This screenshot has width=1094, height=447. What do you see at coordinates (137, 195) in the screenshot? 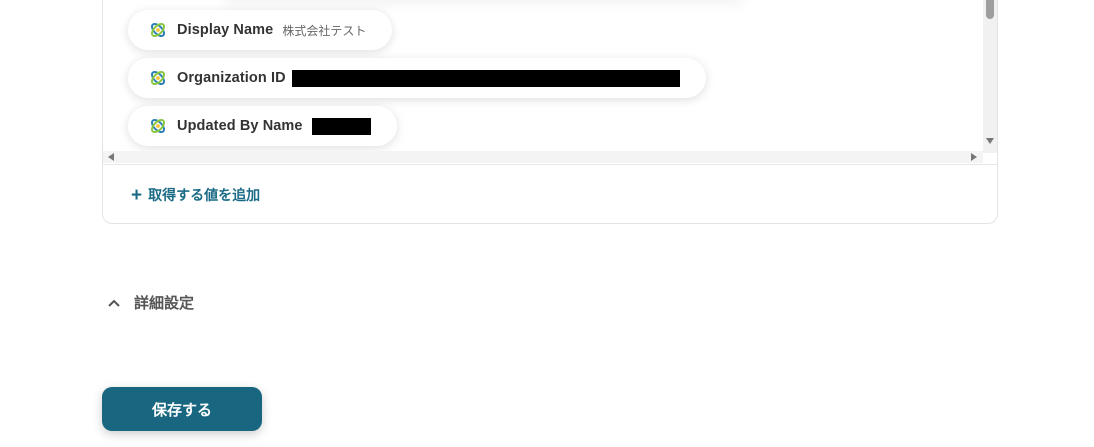
I see `plus-icon: +` at bounding box center [137, 195].